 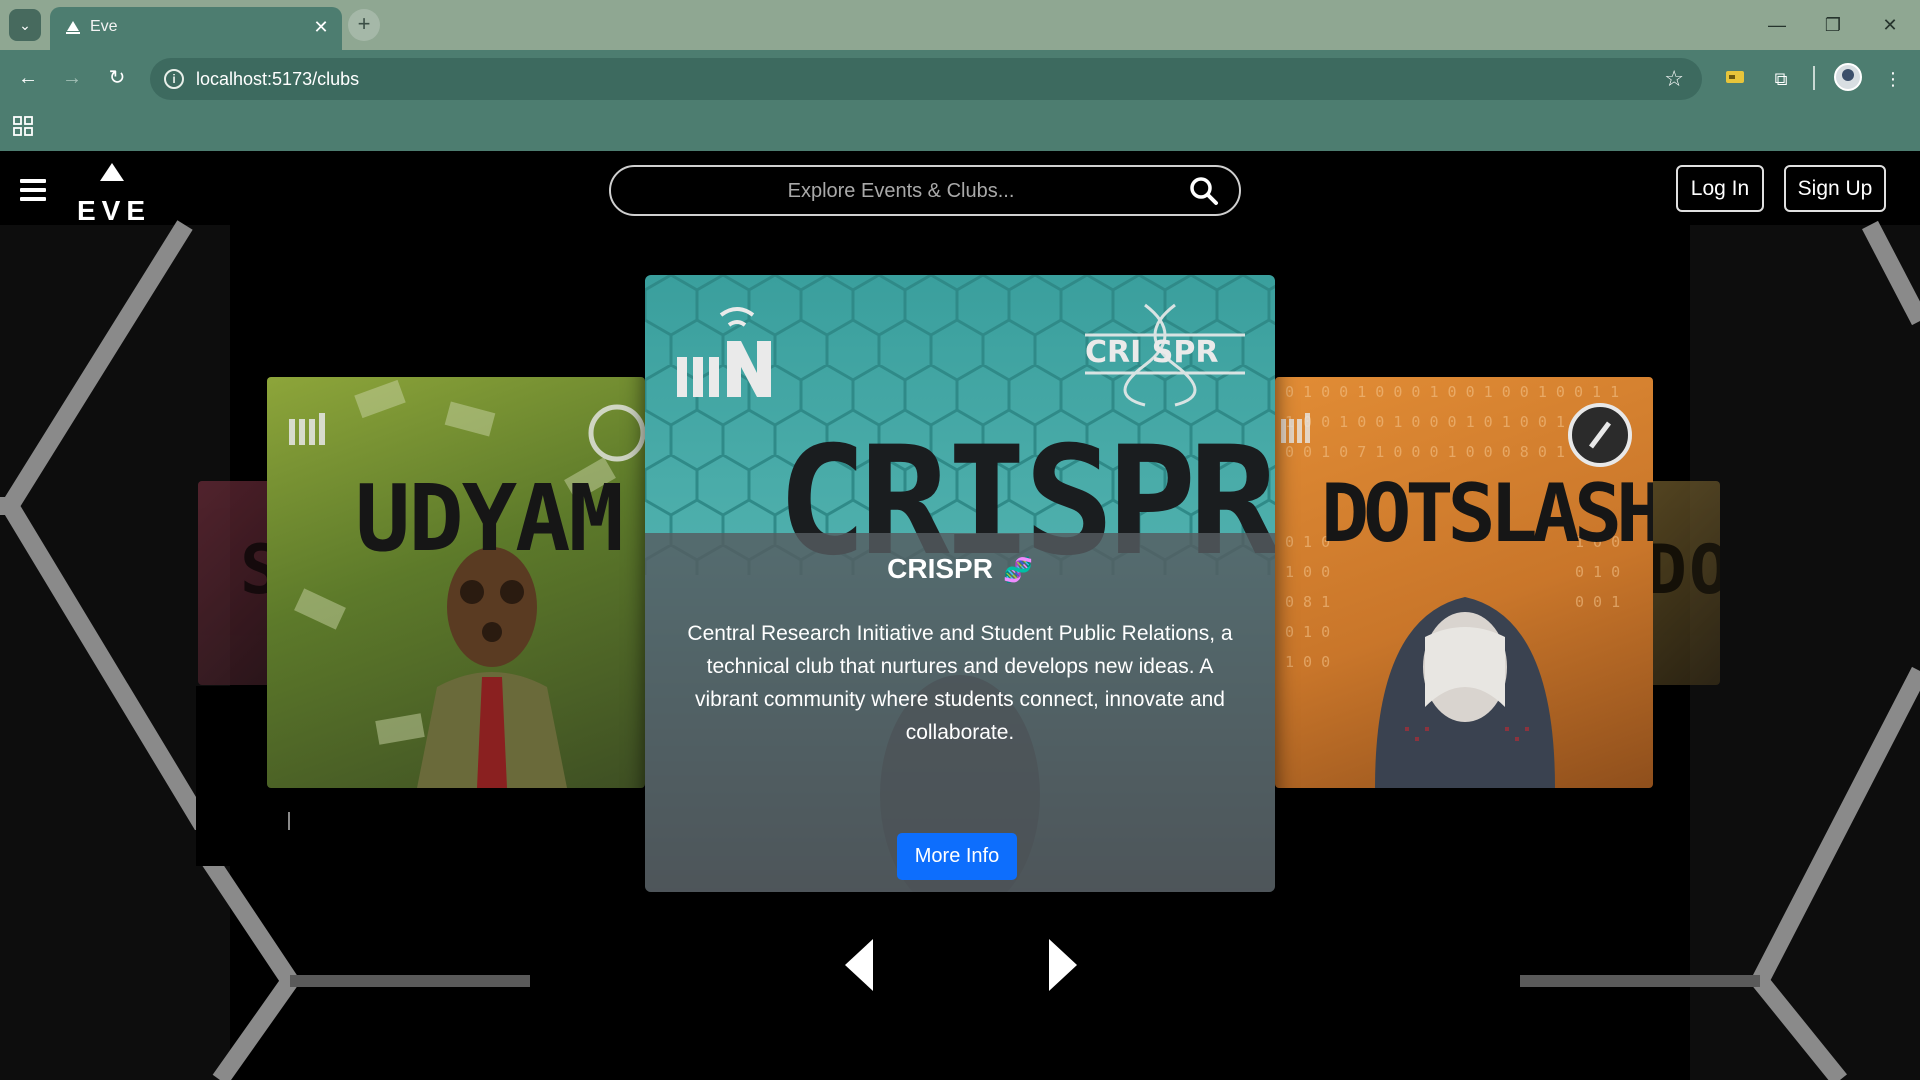 I want to click on club-title: CRISPR 🧬, so click(x=960, y=569).